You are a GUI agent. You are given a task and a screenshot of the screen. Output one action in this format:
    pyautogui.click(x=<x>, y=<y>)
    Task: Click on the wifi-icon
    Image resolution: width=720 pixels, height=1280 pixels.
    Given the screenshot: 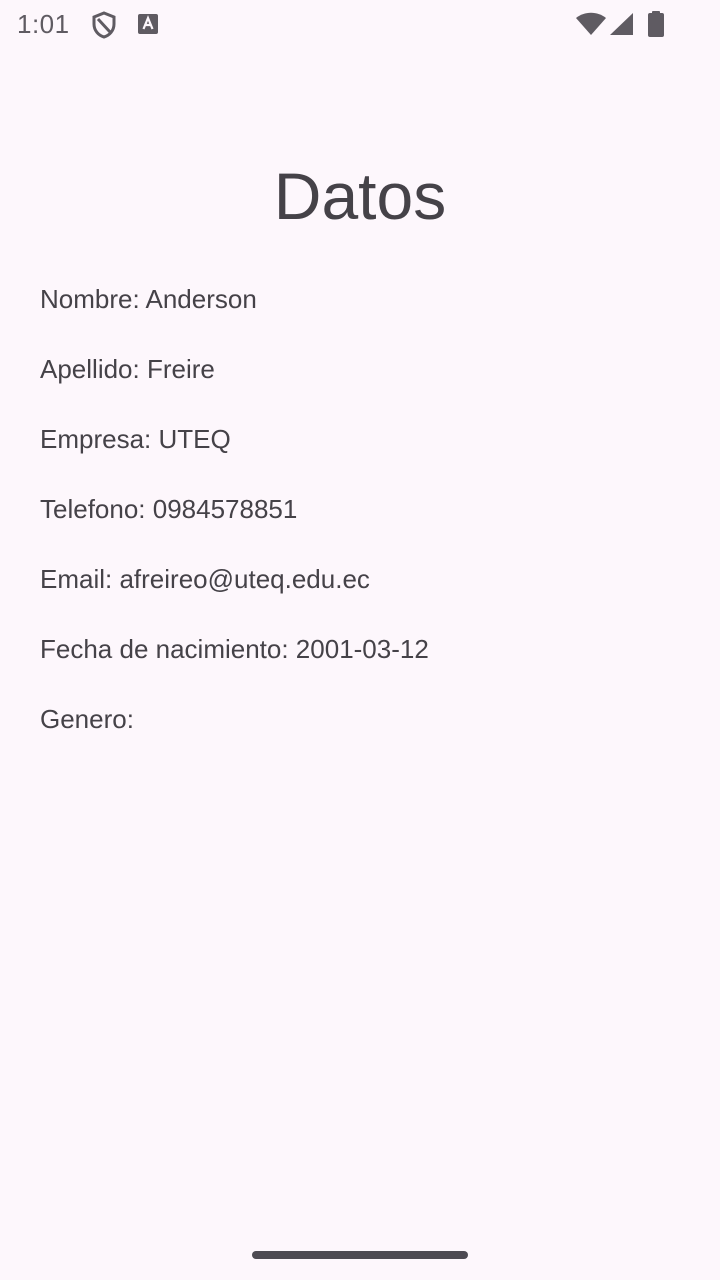 What is the action you would take?
    pyautogui.click(x=591, y=26)
    